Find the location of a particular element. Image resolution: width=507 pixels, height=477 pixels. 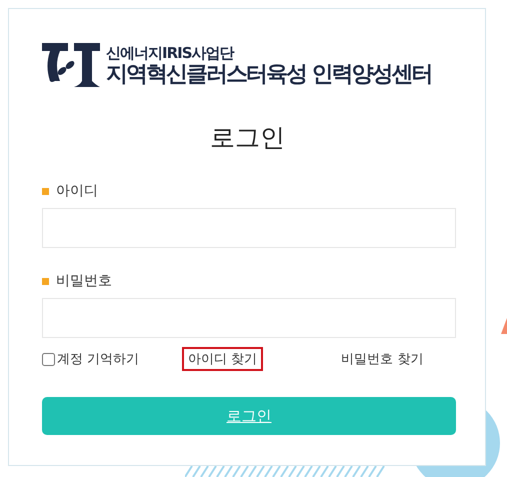

find-link: 아이디 찾기 is located at coordinates (223, 359).